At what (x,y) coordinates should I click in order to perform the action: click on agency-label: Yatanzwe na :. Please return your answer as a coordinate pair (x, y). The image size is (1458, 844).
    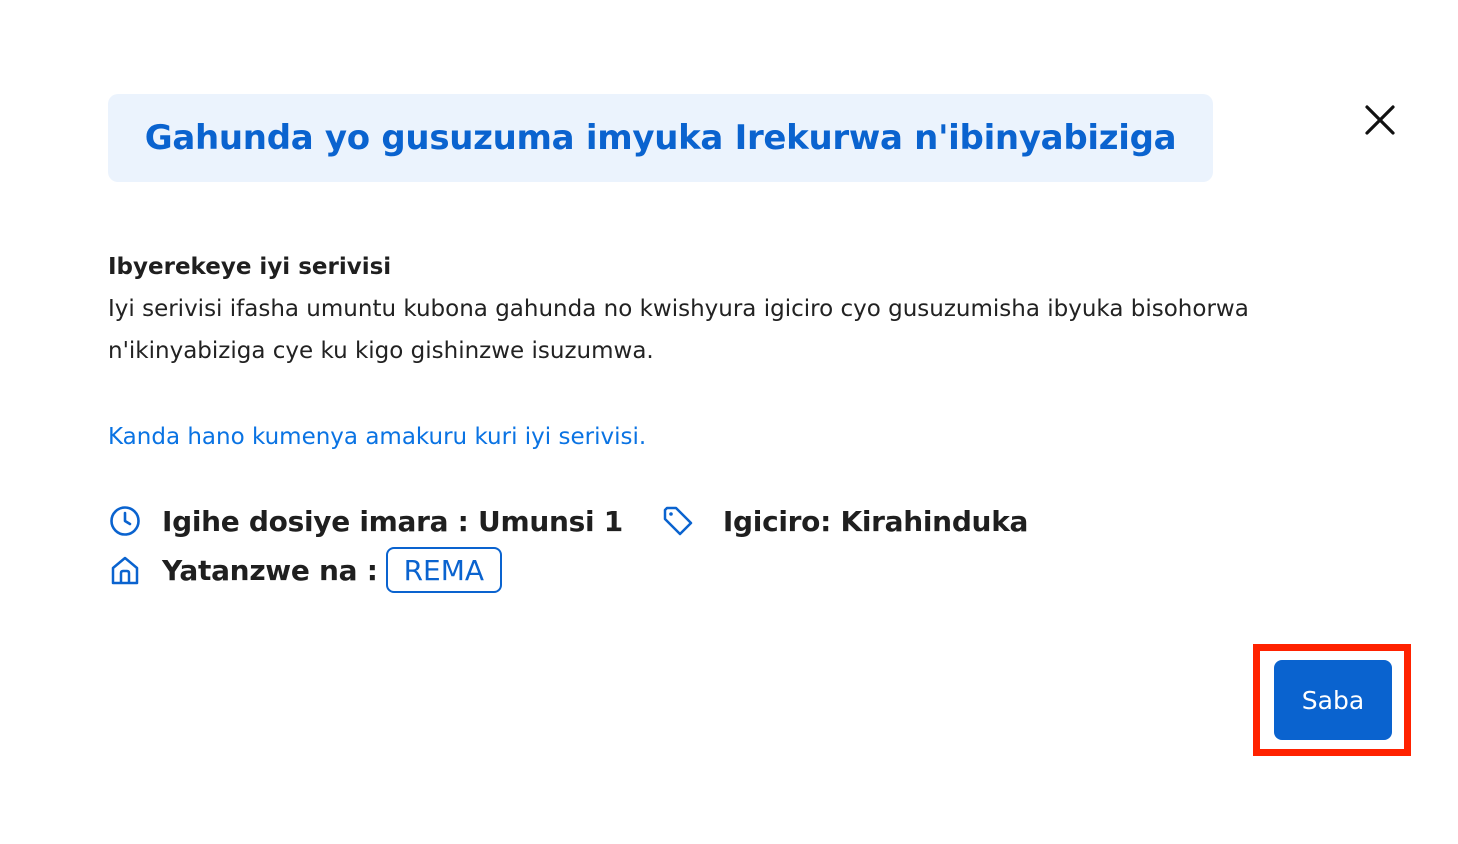
    Looking at the image, I should click on (270, 570).